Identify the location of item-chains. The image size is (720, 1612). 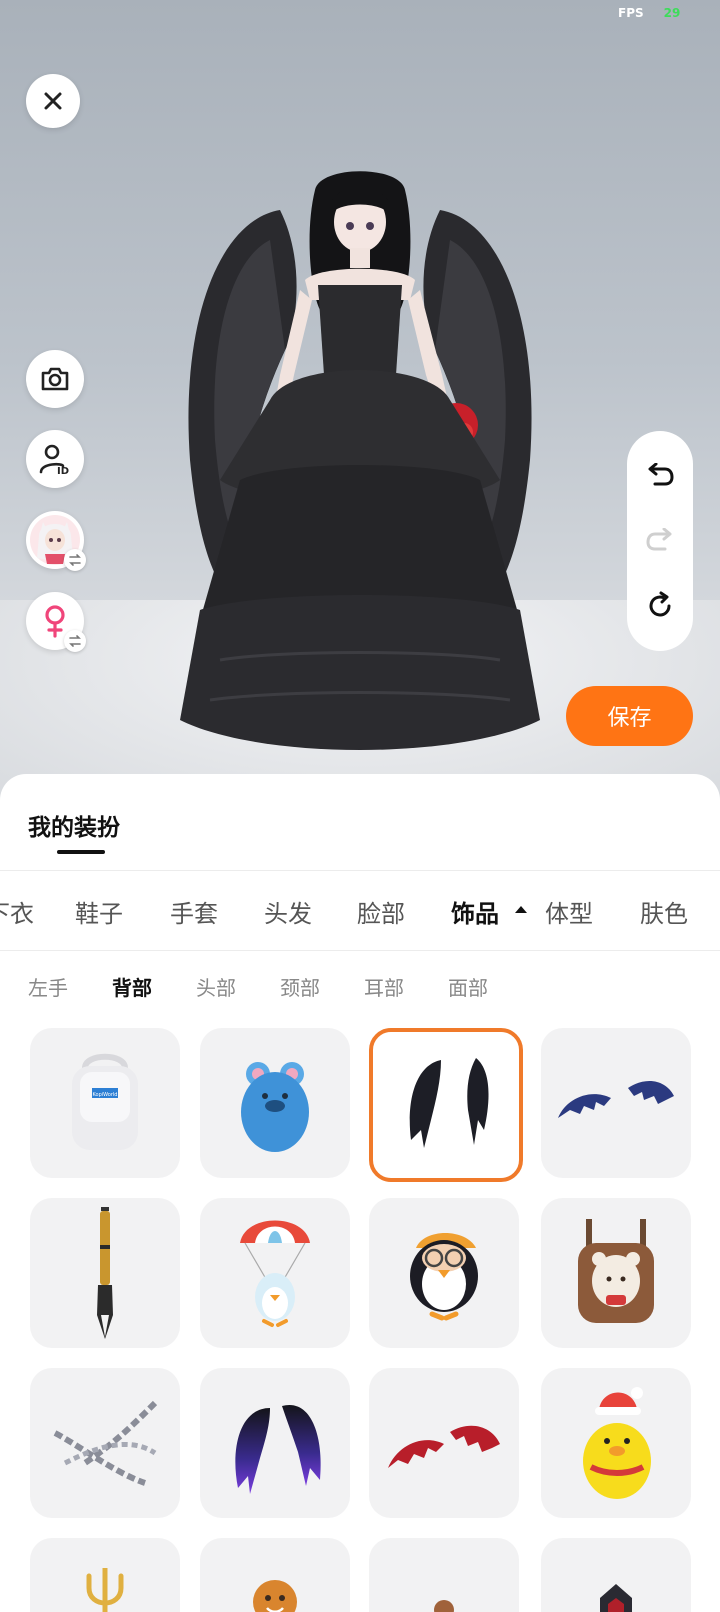
(105, 1443).